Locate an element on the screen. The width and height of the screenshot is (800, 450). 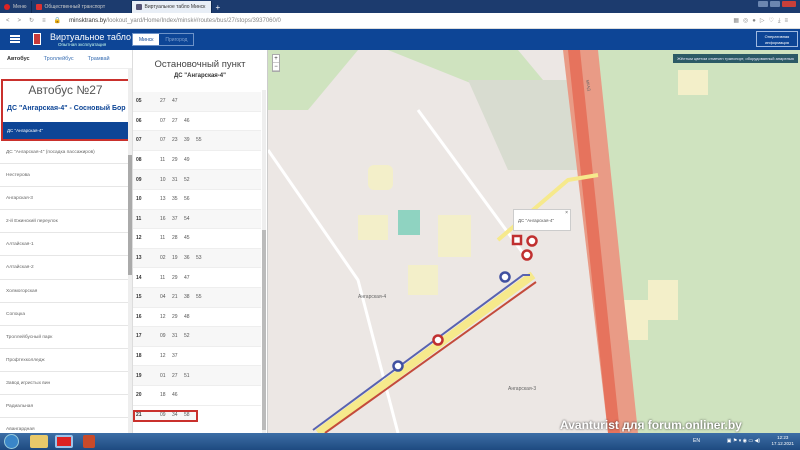
stop-item: Троллейбусный парк is located at coordinates (64, 337).